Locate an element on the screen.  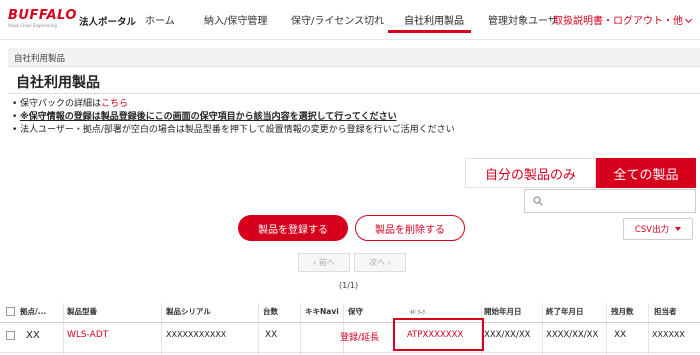
select-all-checkbox is located at coordinates (10, 311).